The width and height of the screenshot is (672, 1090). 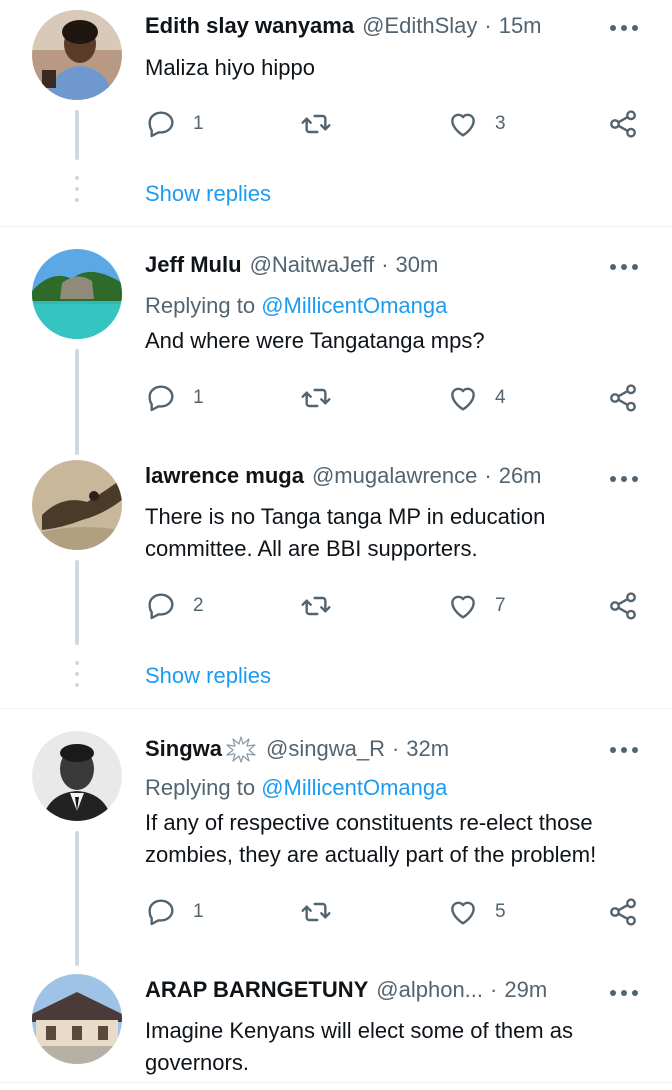 I want to click on timestamp: 32m, so click(x=427, y=749).